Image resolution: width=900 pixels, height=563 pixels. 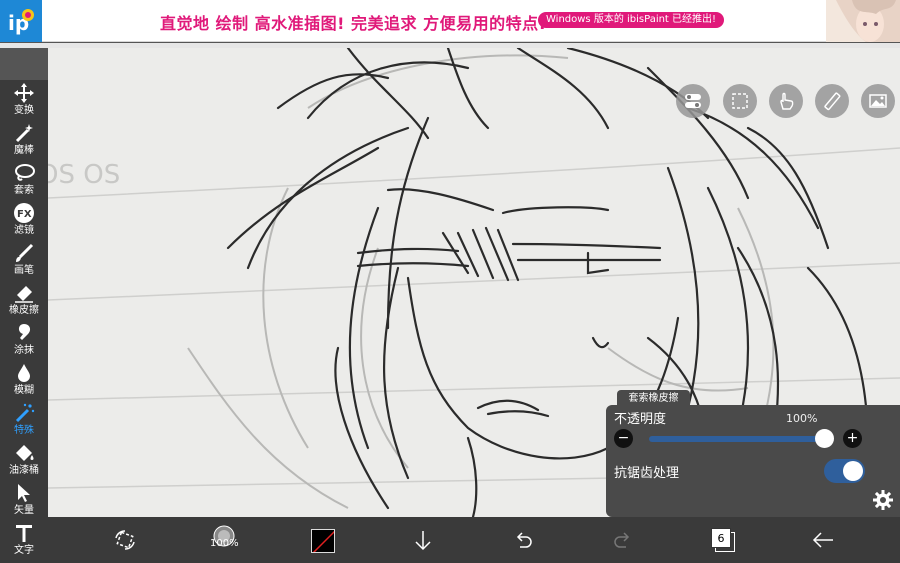 What do you see at coordinates (852, 438) in the screenshot?
I see `opacity-increase-button: +` at bounding box center [852, 438].